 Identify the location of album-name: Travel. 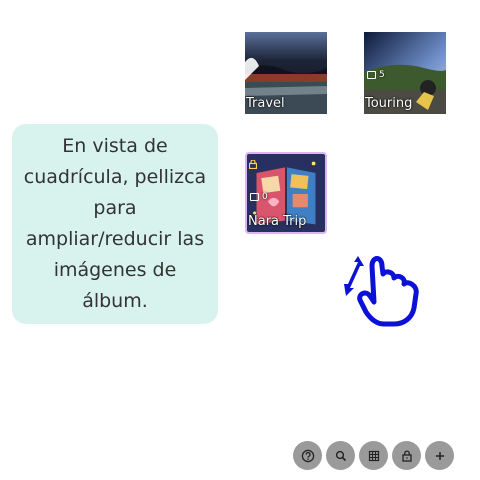
(265, 103).